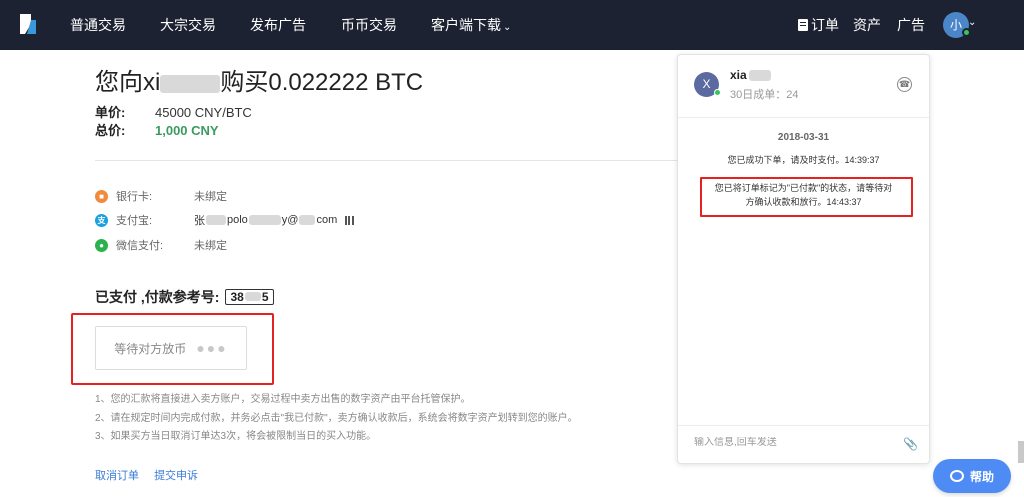  Describe the element at coordinates (803, 160) in the screenshot. I see `chat-message: 您已成功下单，请及时支付。14:39:37` at that location.